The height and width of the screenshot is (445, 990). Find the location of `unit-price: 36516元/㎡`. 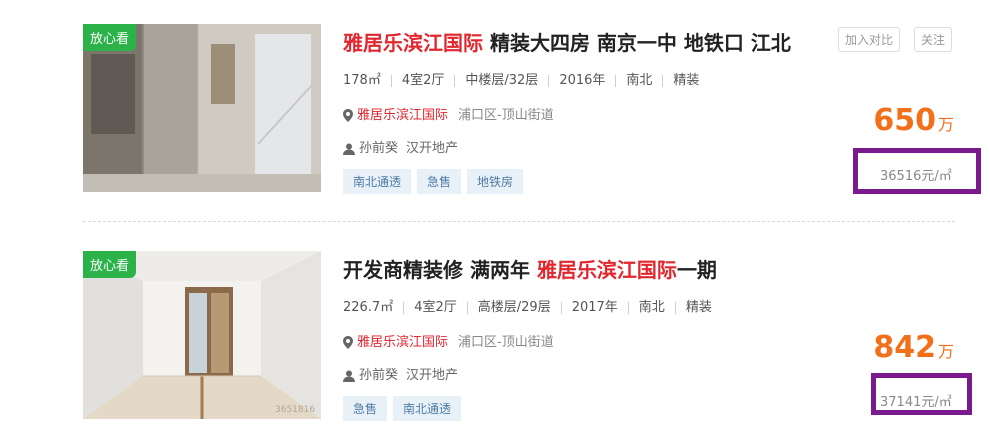

unit-price: 36516元/㎡ is located at coordinates (917, 171).